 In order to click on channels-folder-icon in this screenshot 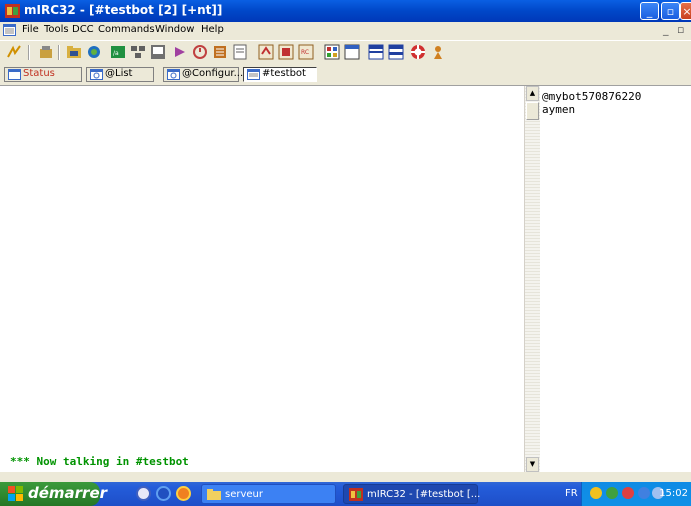, I will do `click(74, 52)`.